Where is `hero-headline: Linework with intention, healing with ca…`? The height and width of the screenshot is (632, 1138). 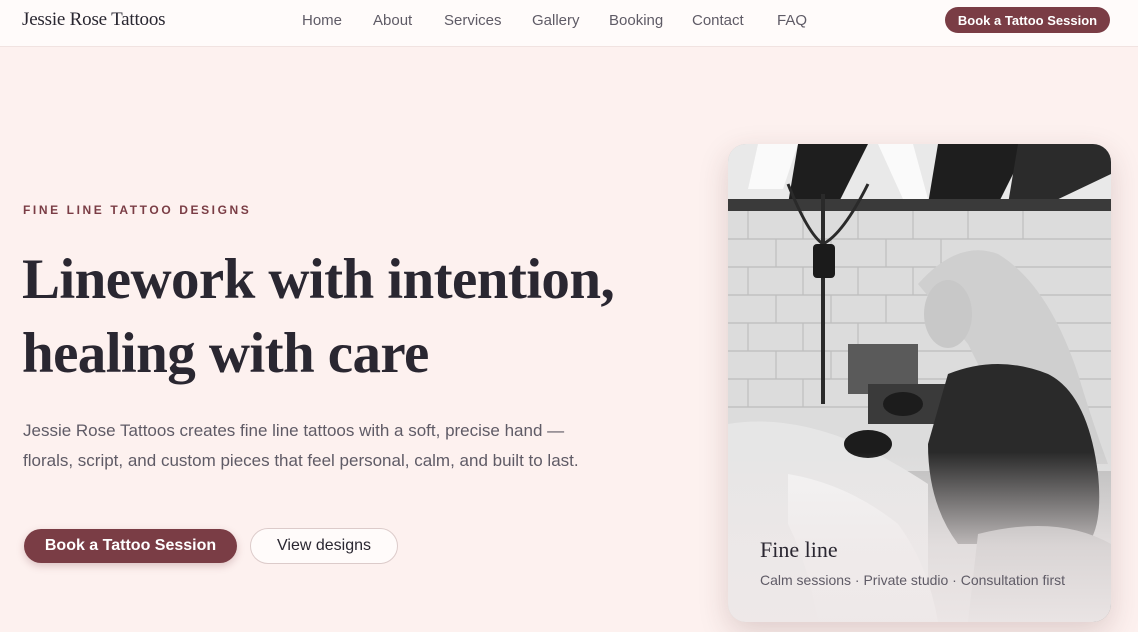 hero-headline: Linework with intention, healing with ca… is located at coordinates (332, 317).